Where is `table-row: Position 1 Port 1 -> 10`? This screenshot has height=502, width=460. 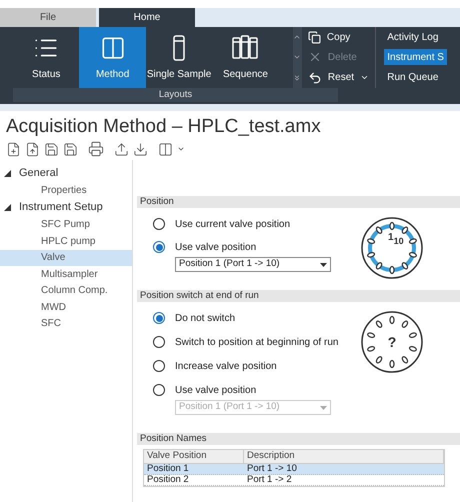
table-row: Position 1 Port 1 -> 10 is located at coordinates (294, 469).